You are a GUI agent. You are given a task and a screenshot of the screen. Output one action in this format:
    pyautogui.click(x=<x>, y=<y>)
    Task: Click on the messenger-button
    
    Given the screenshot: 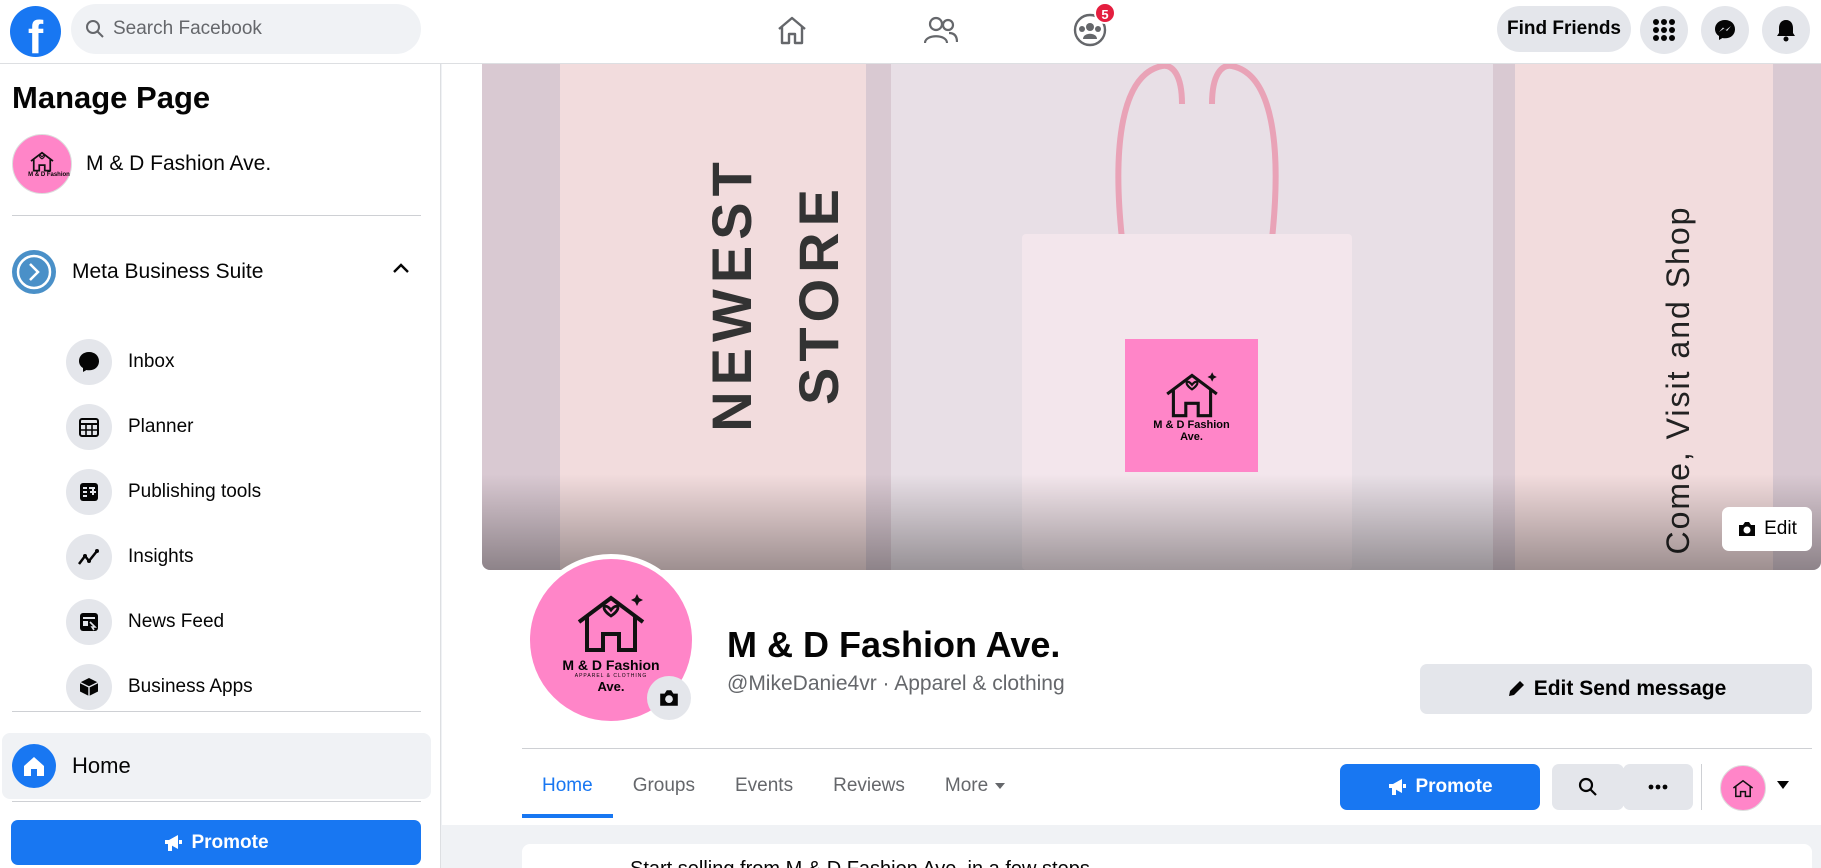 What is the action you would take?
    pyautogui.click(x=1725, y=30)
    